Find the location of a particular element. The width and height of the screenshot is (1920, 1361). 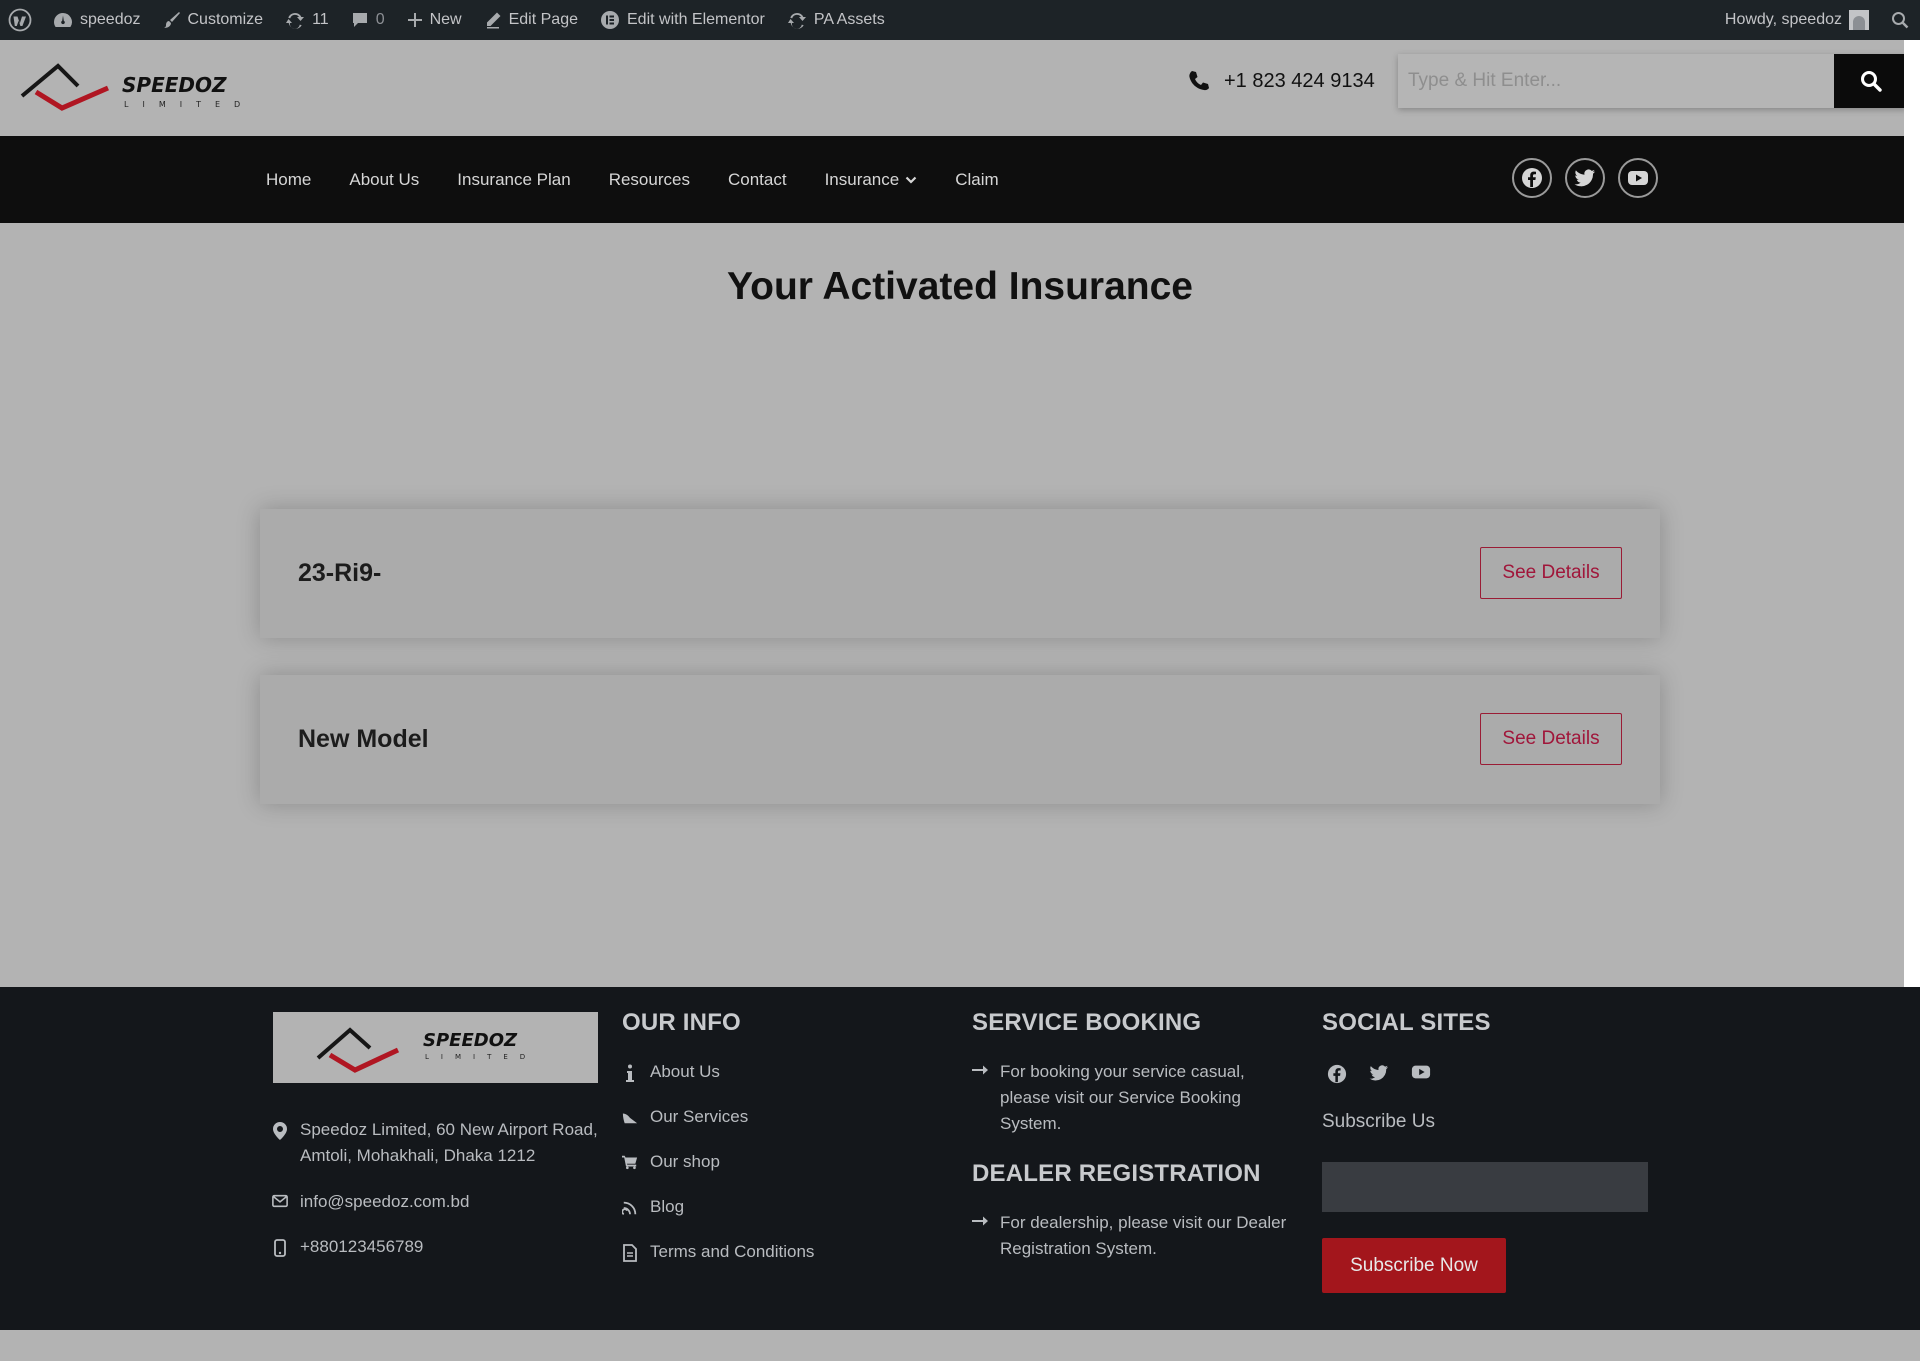

search-icon is located at coordinates (1871, 81).